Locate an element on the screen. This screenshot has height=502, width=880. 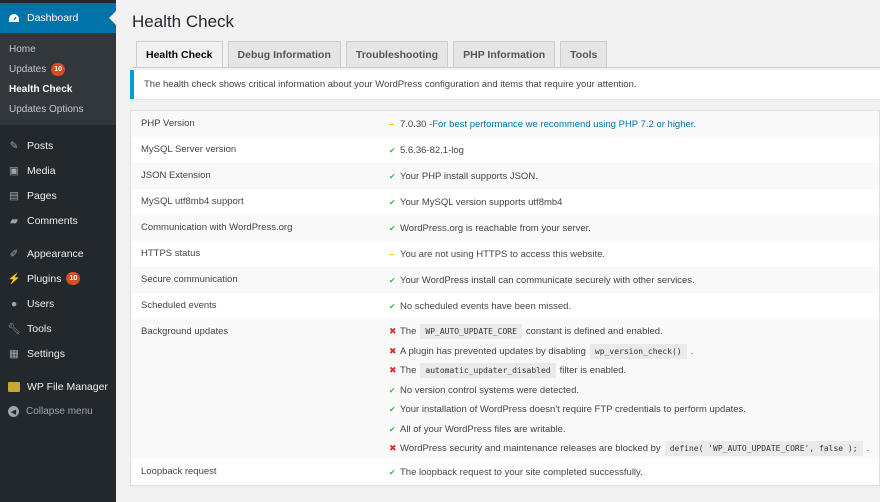
pages-icon: ▤ is located at coordinates (14, 195).